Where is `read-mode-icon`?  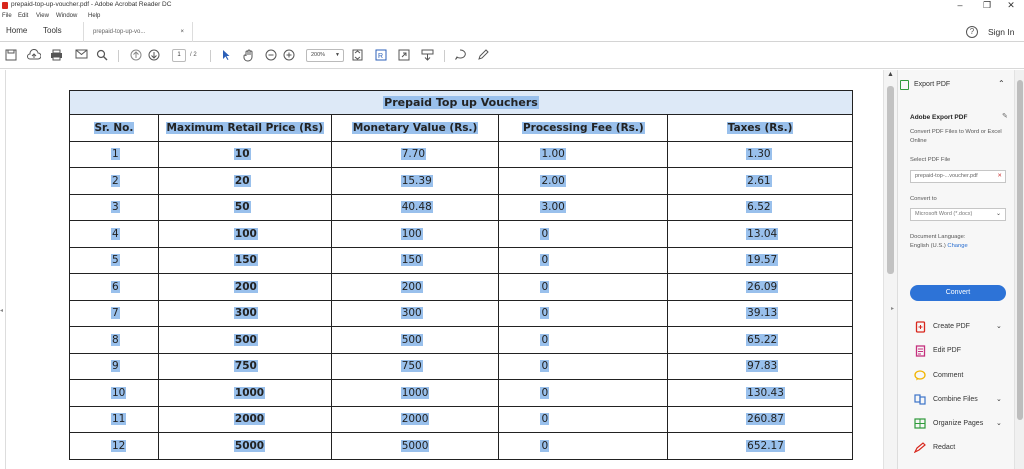
read-mode-icon is located at coordinates (427, 56).